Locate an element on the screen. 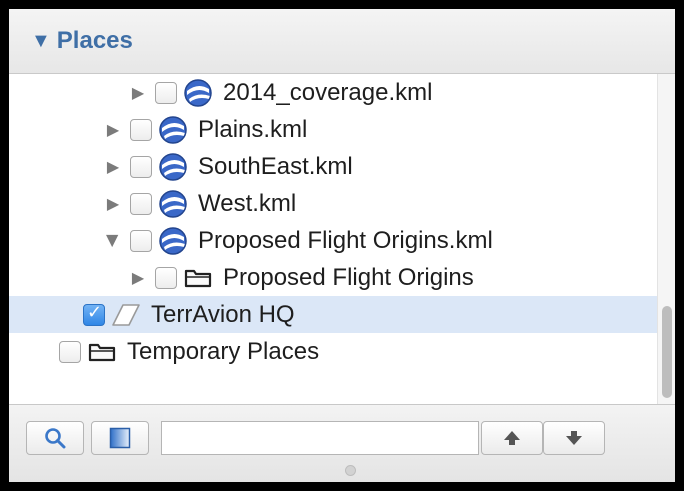 The height and width of the screenshot is (491, 684). tree-item-proposed-flight-origins-folder: ▶ Proposed Flight Origins is located at coordinates (333, 277).